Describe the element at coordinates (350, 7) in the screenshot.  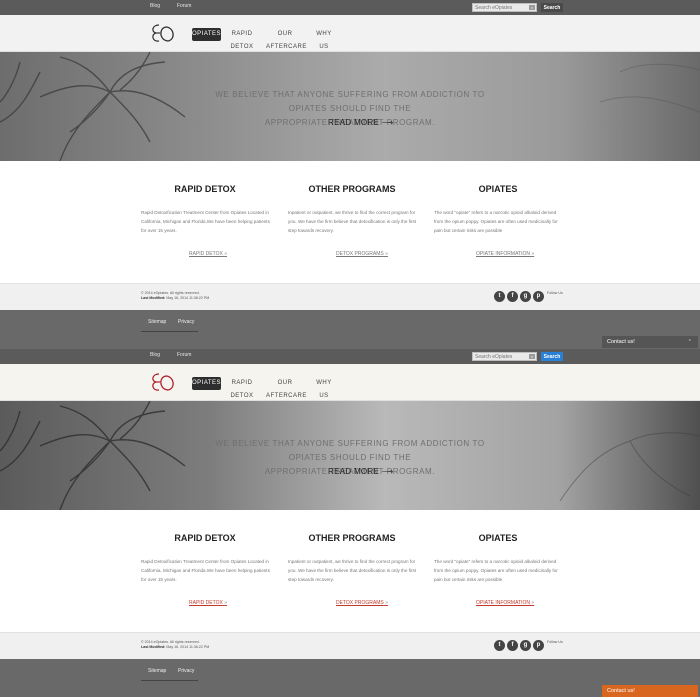
I see `top-utility-bar: Blog Forum × Search` at that location.